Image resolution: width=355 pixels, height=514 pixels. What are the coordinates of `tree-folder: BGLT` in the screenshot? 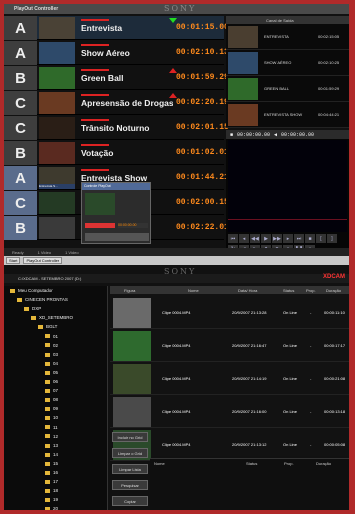 It's located at (47, 326).